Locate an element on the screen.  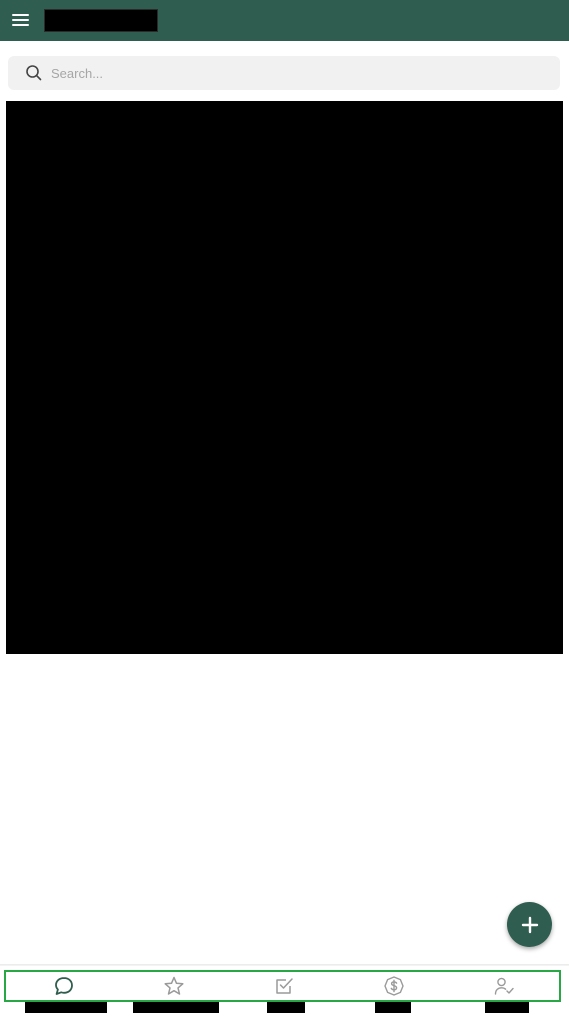
bottom-nav-divider is located at coordinates (284, 965).